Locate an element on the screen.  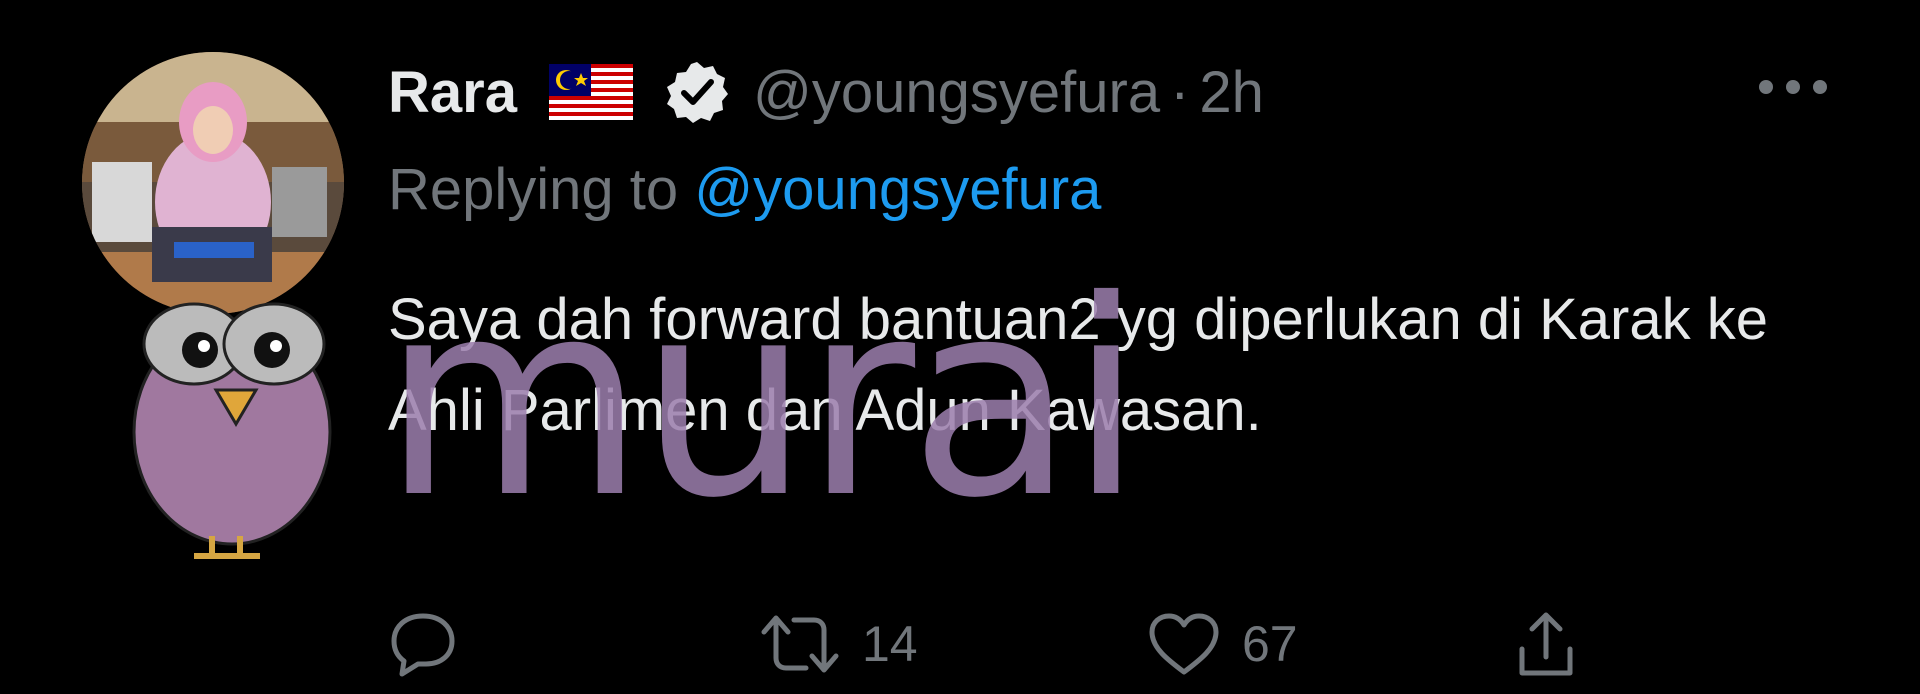
reply-to-handle-link: @youngsyefura is located at coordinates (897, 189).